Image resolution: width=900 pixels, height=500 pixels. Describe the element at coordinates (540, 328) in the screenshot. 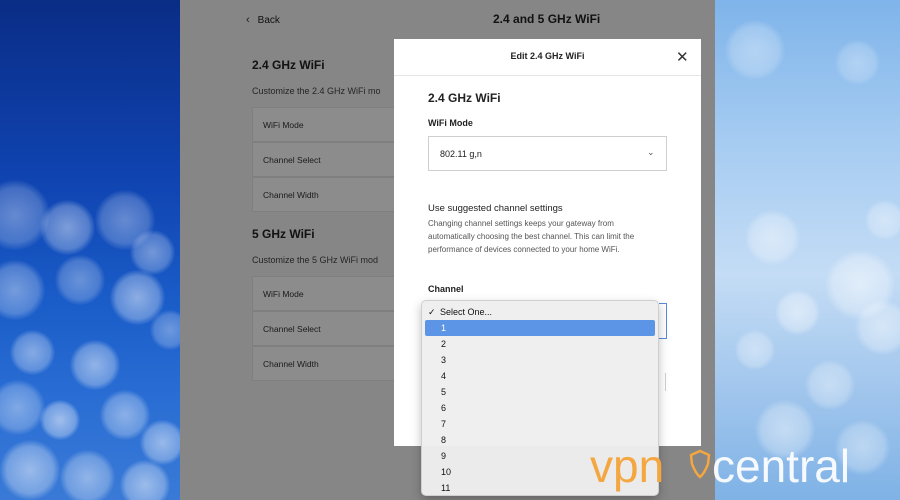

I see `dropdown-option: 1` at that location.